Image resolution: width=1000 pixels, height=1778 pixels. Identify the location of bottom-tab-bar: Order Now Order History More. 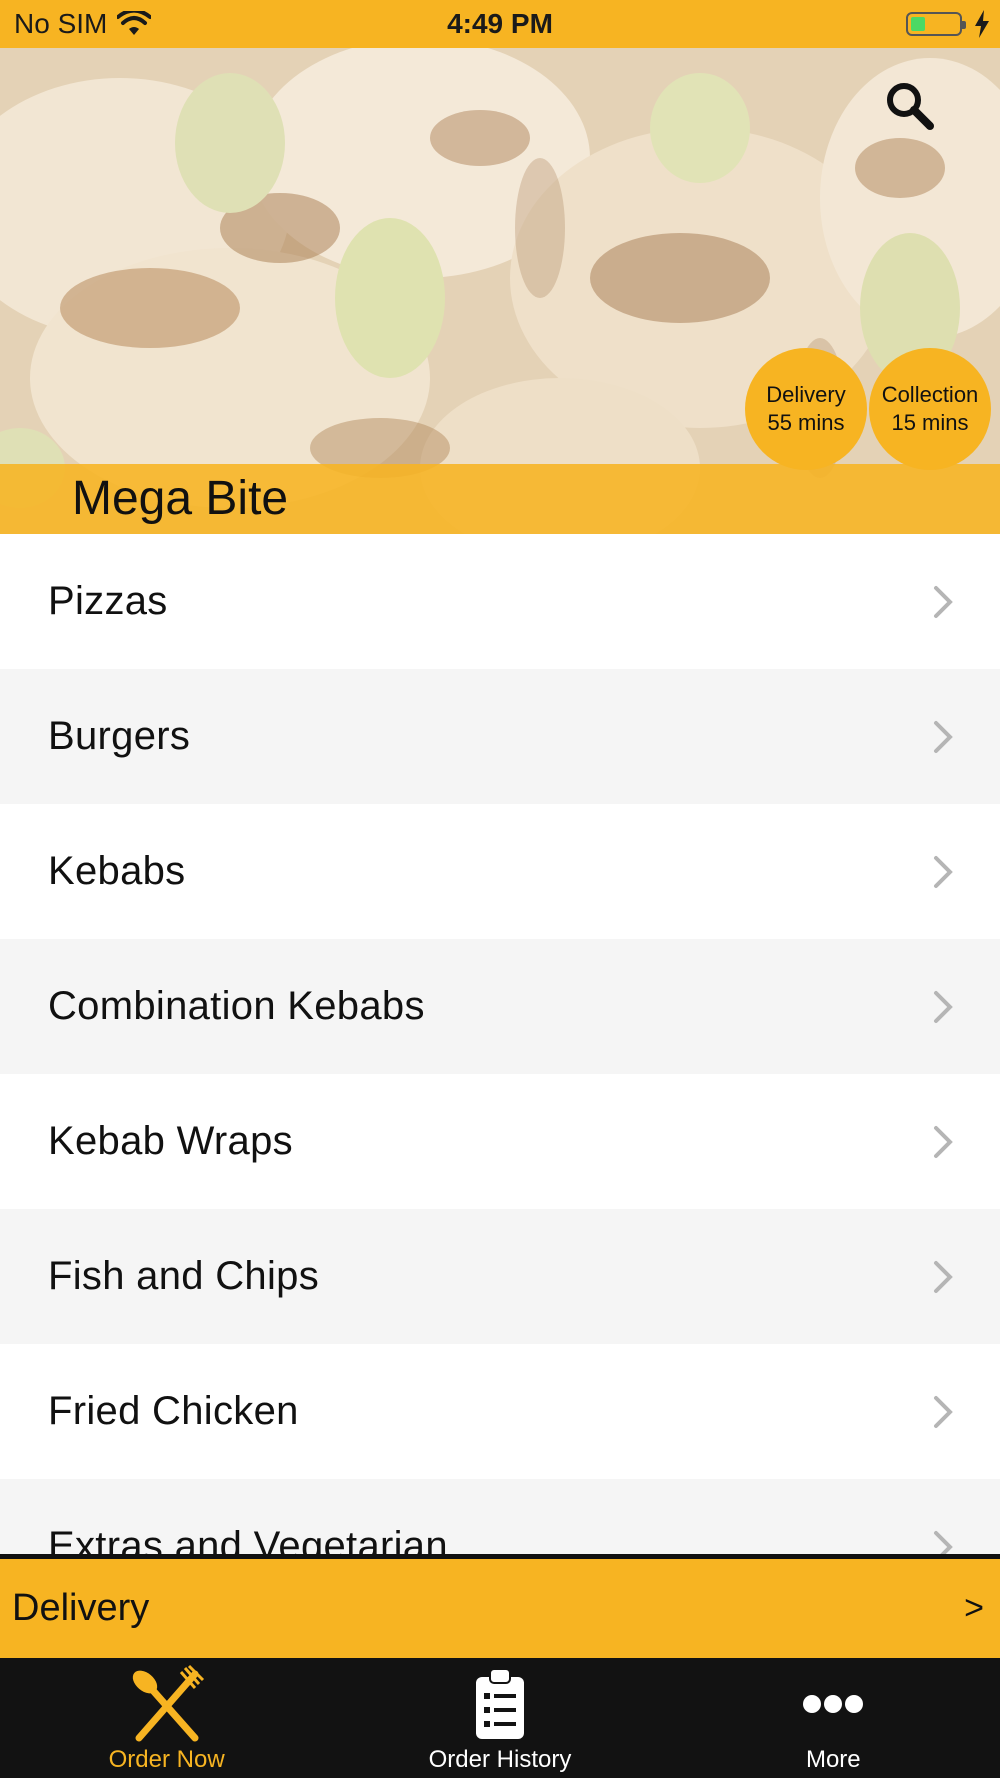
(500, 1718).